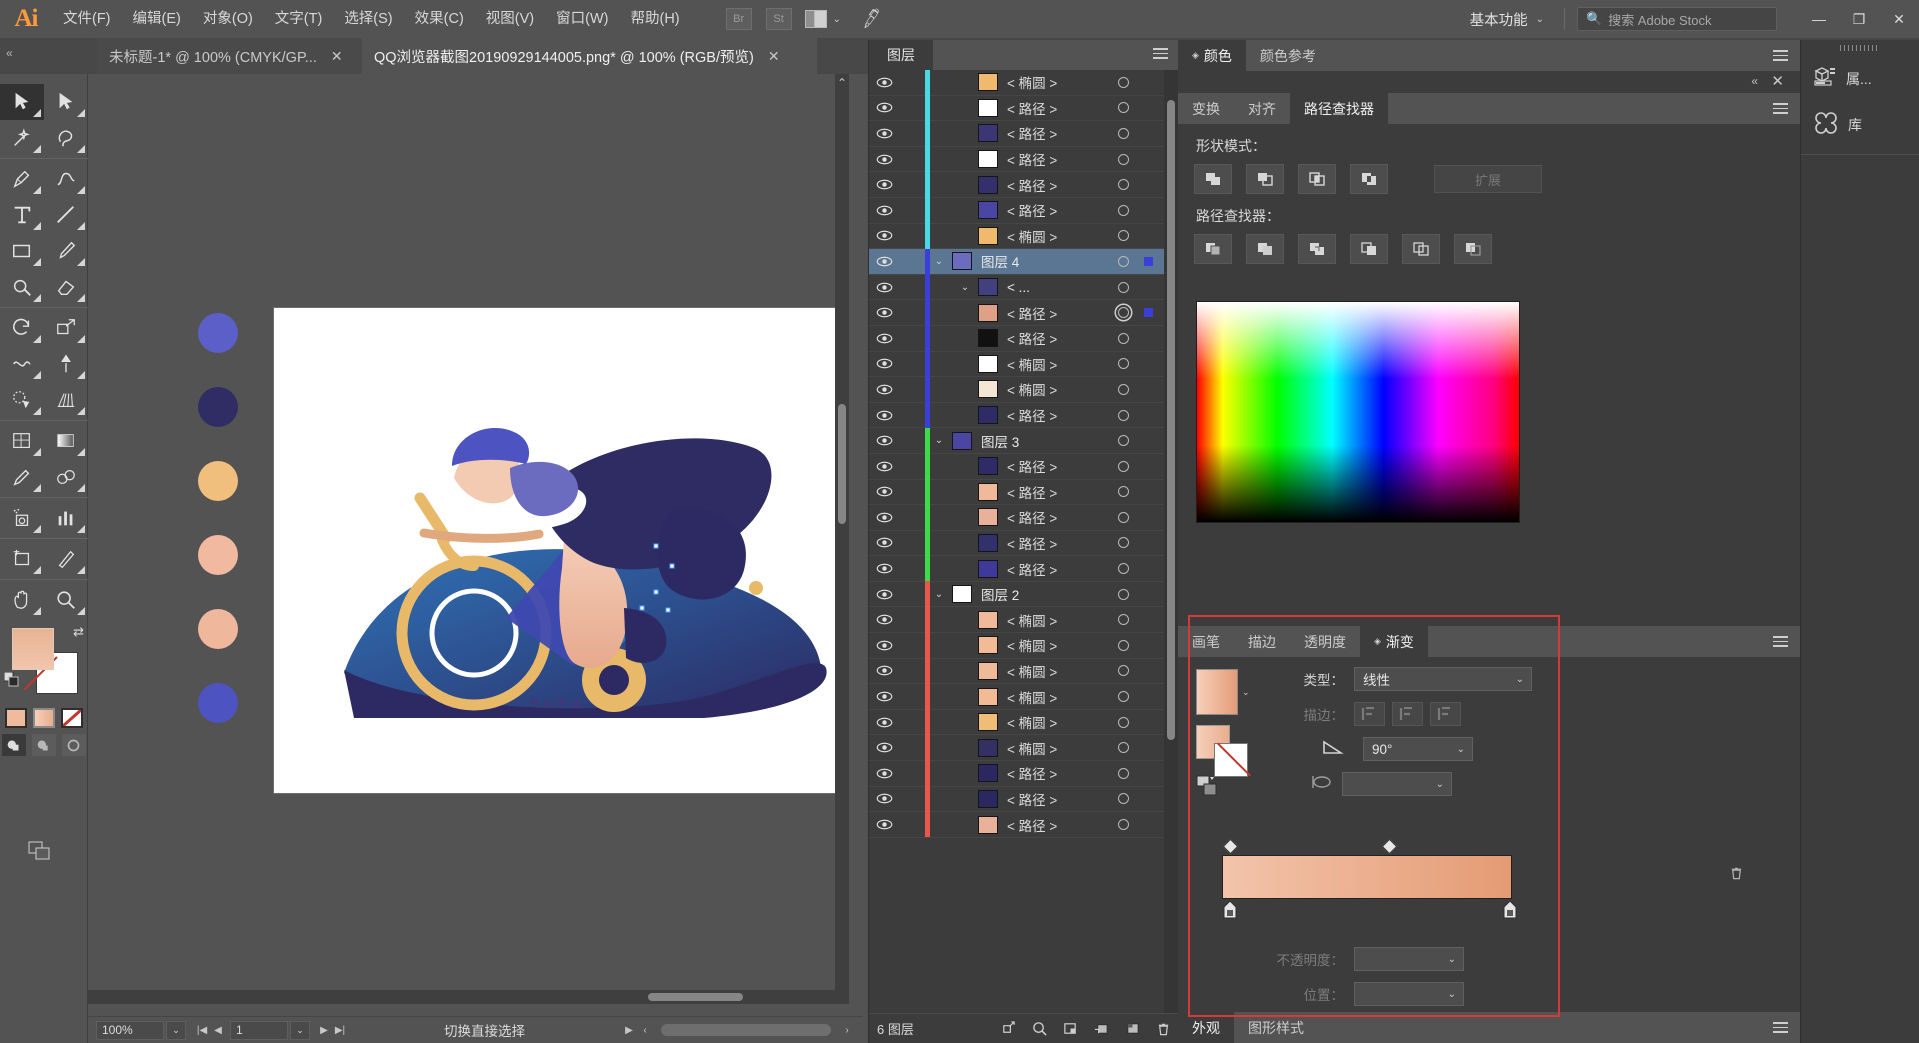  I want to click on trim-icon, so click(1265, 249).